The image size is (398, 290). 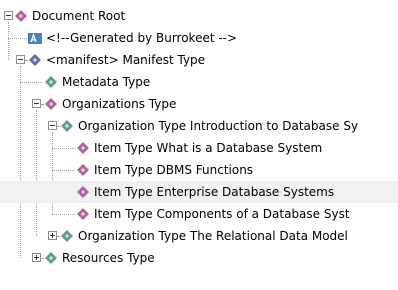 I want to click on tree-item: <manifest> Manifest Type, so click(x=199, y=60).